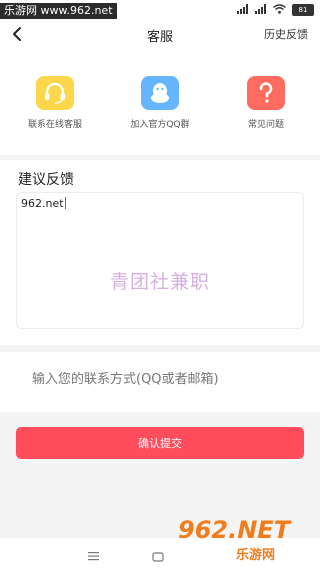 This screenshot has height=569, width=320. I want to click on signal-icon, so click(243, 10).